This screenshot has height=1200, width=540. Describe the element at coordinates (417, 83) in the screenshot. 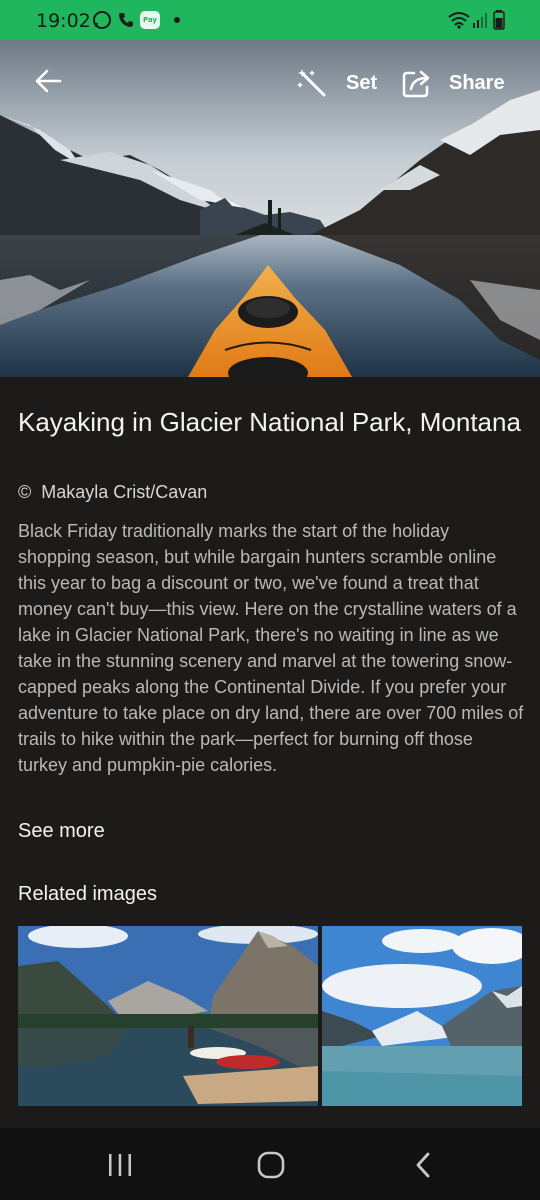

I see `share-icon` at that location.